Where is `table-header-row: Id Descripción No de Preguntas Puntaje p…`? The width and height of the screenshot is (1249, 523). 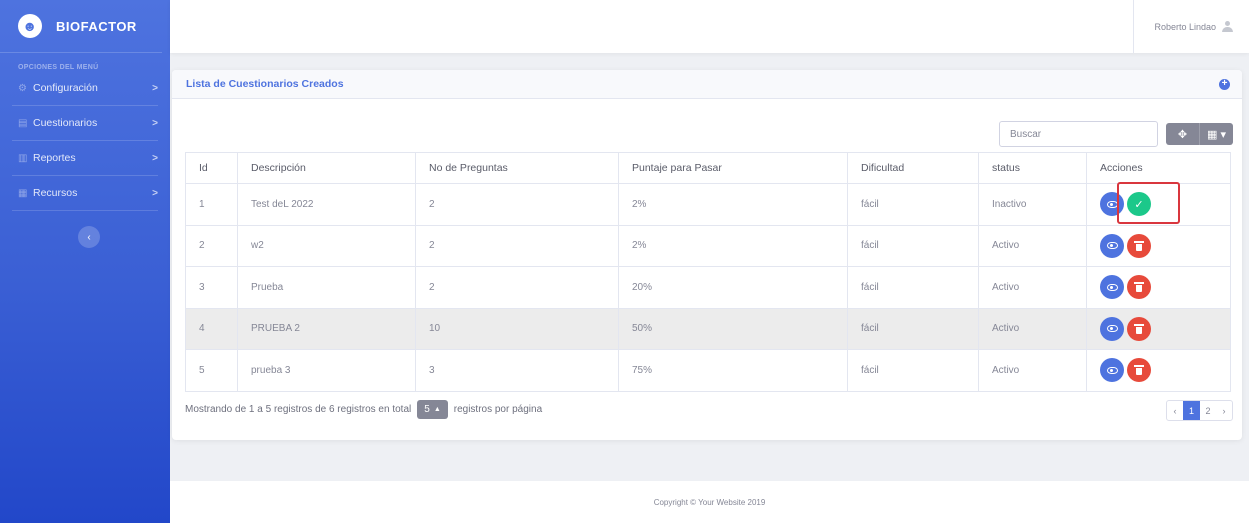 table-header-row: Id Descripción No de Preguntas Puntaje p… is located at coordinates (708, 168).